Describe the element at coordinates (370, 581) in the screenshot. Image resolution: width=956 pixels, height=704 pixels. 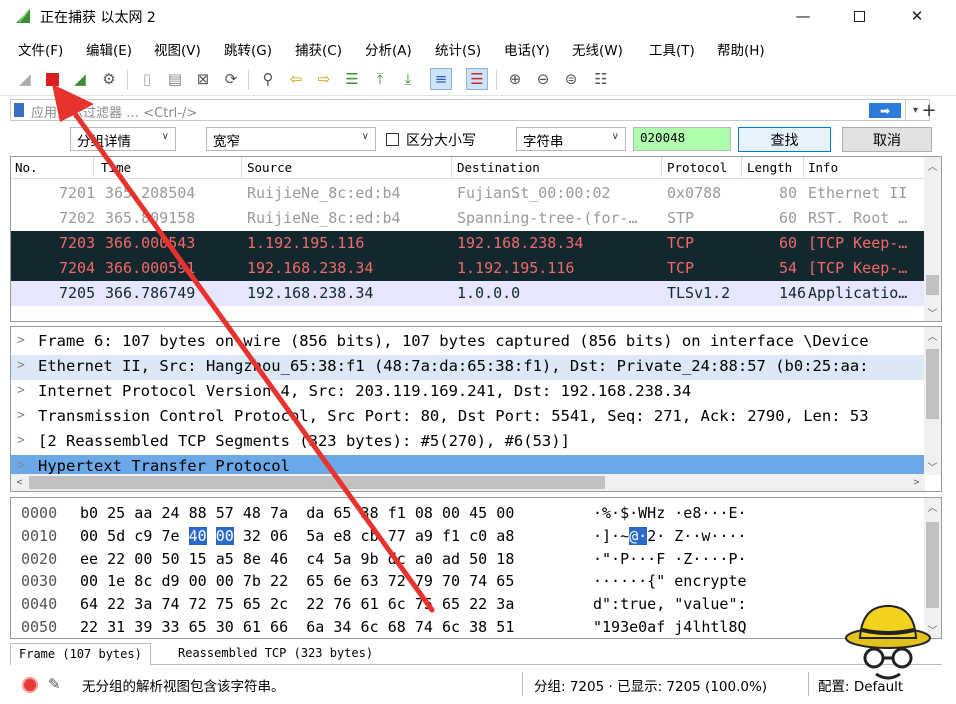
I see `hex-byte: 63` at that location.